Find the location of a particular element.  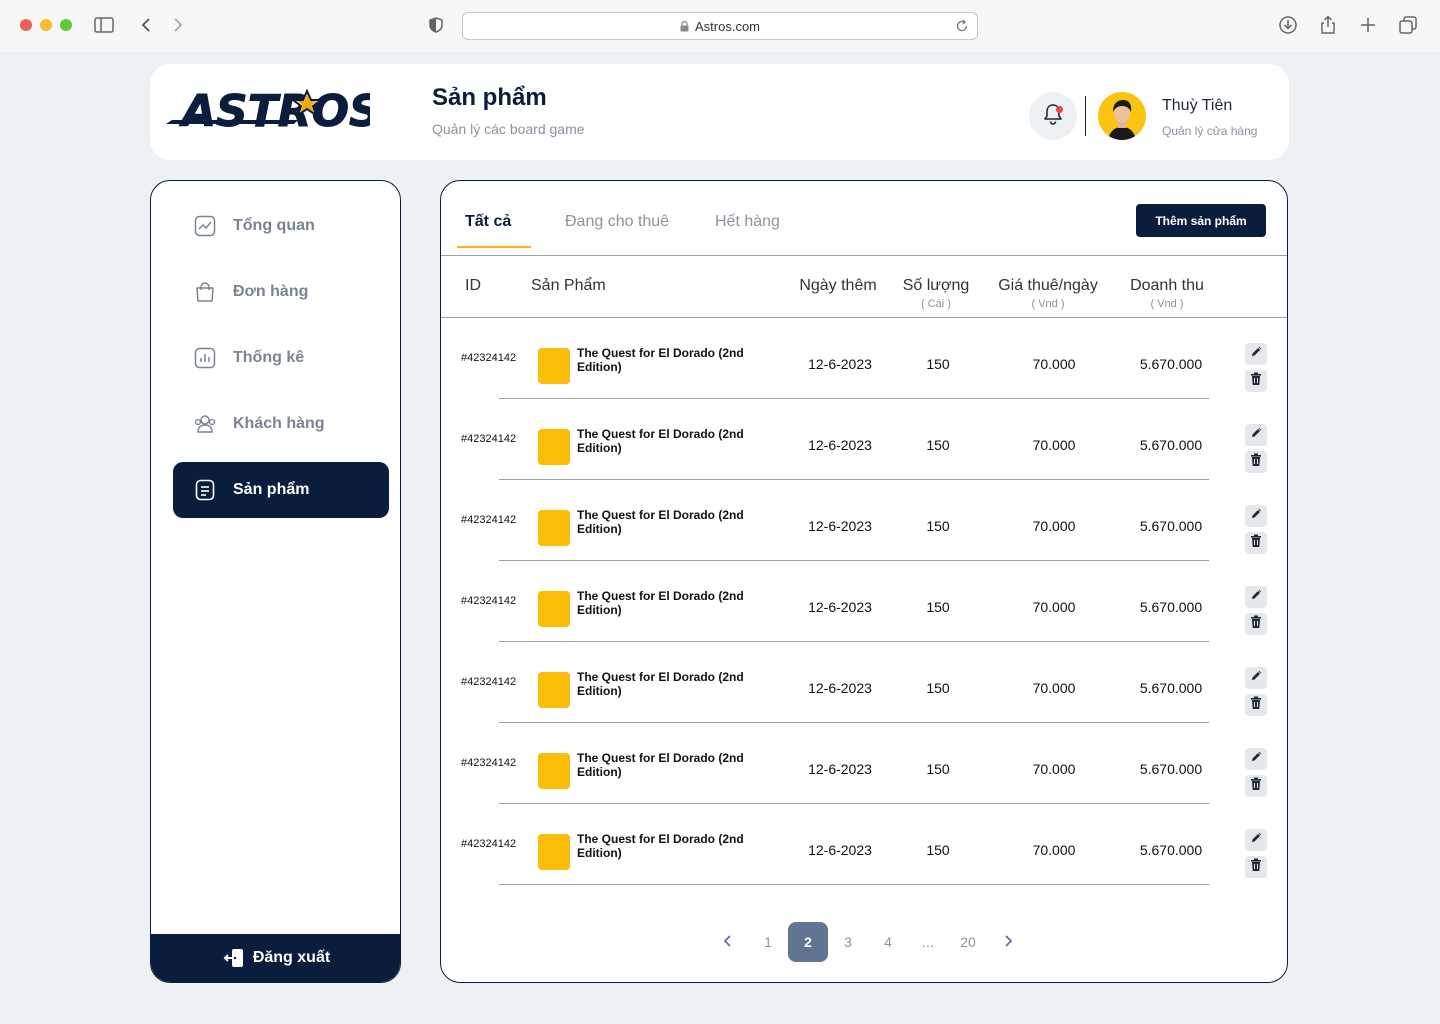

download-icon is located at coordinates (1288, 25).